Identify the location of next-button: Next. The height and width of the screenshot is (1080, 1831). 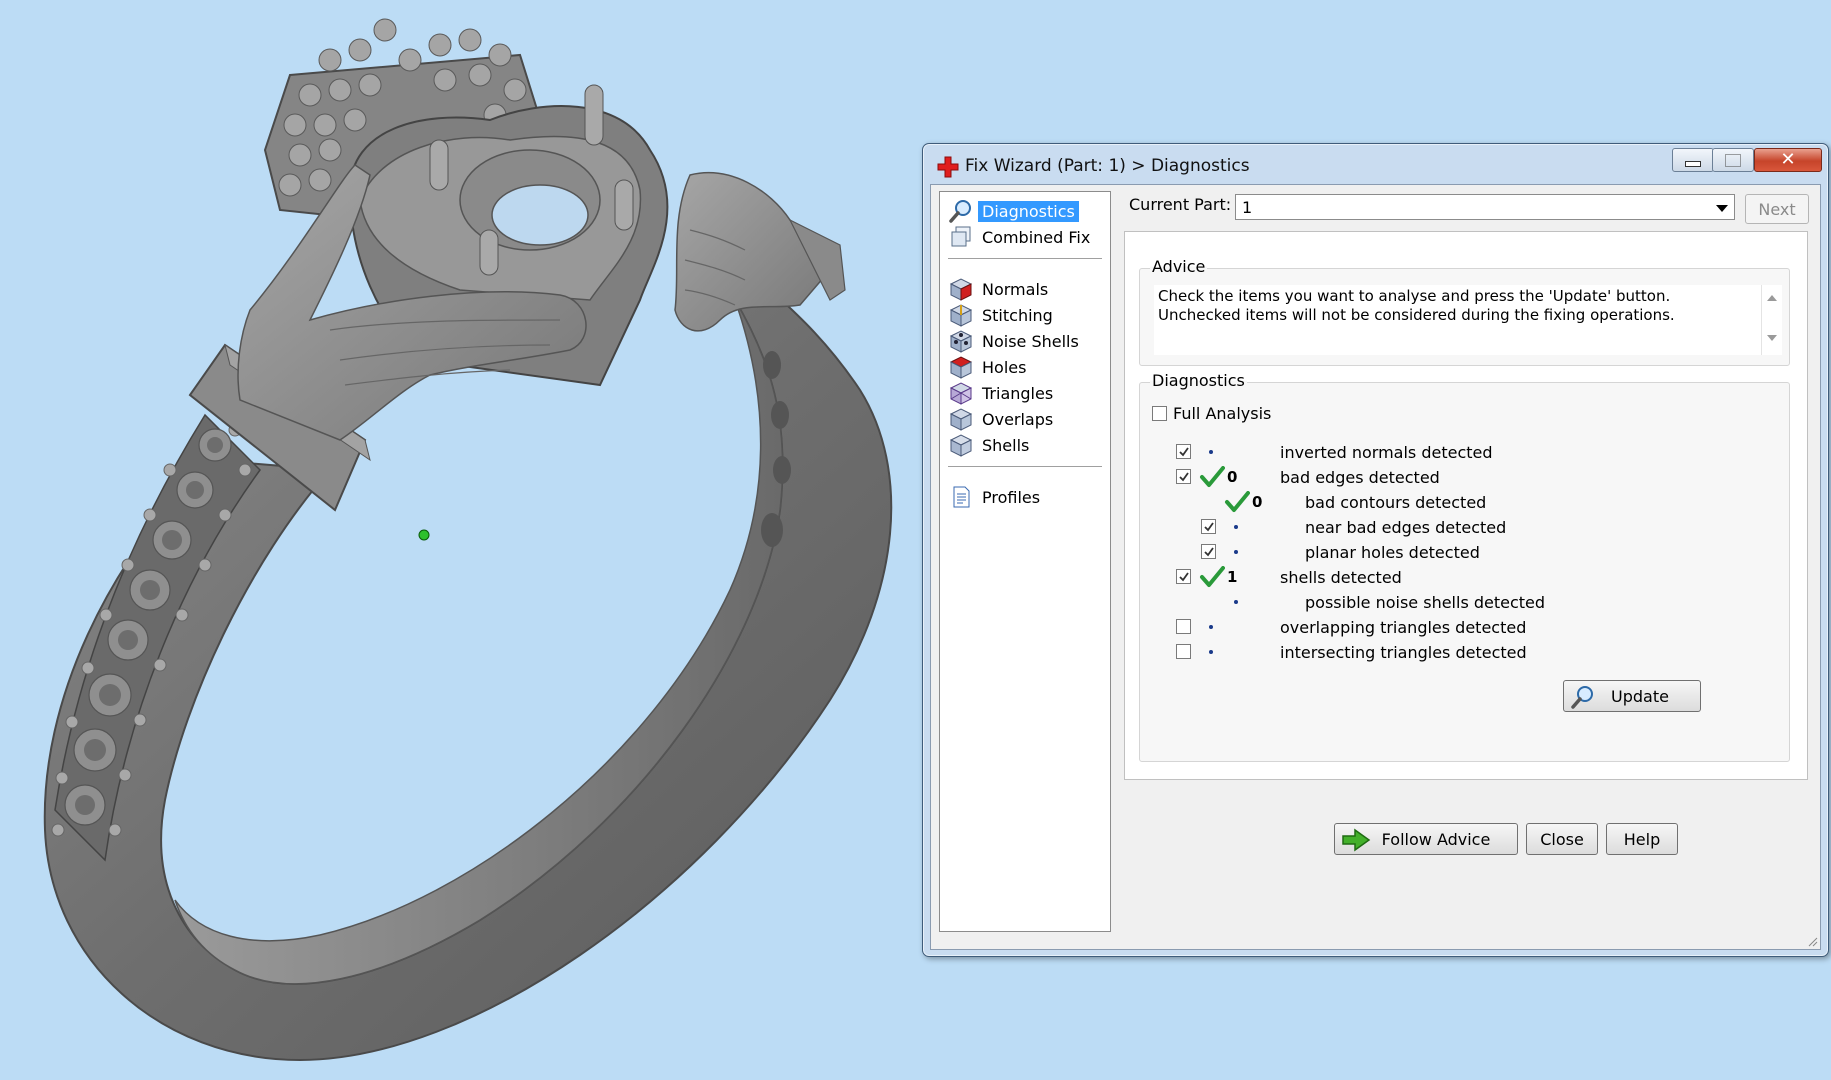
(1777, 209).